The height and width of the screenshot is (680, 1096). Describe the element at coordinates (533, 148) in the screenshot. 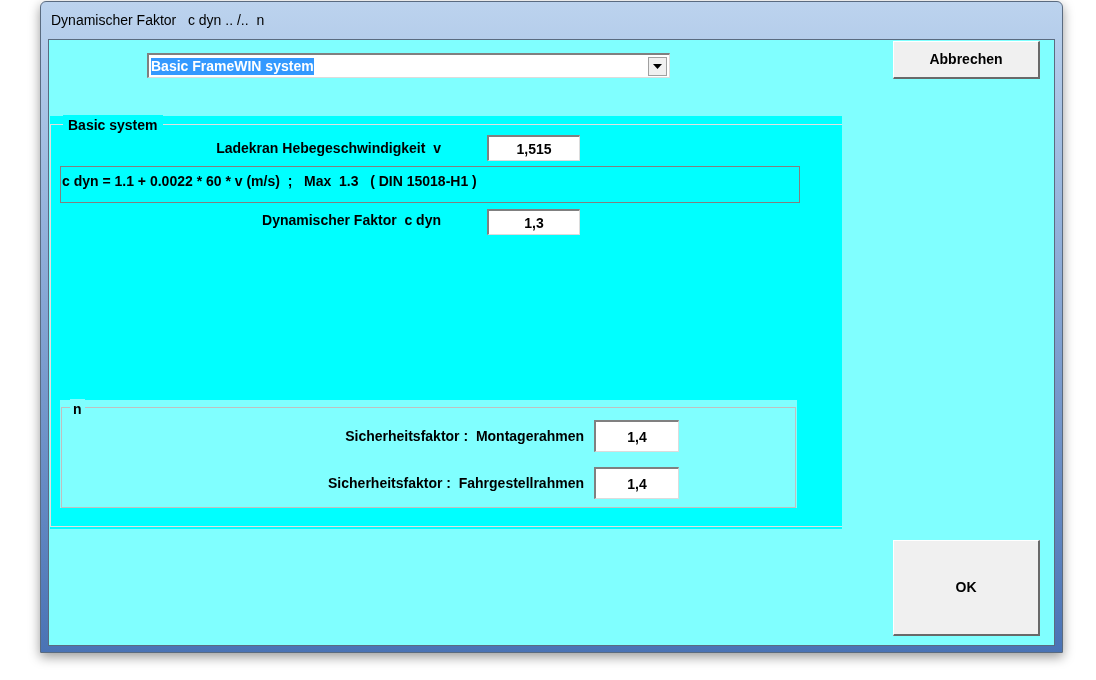

I see `value-field: 1,515` at that location.